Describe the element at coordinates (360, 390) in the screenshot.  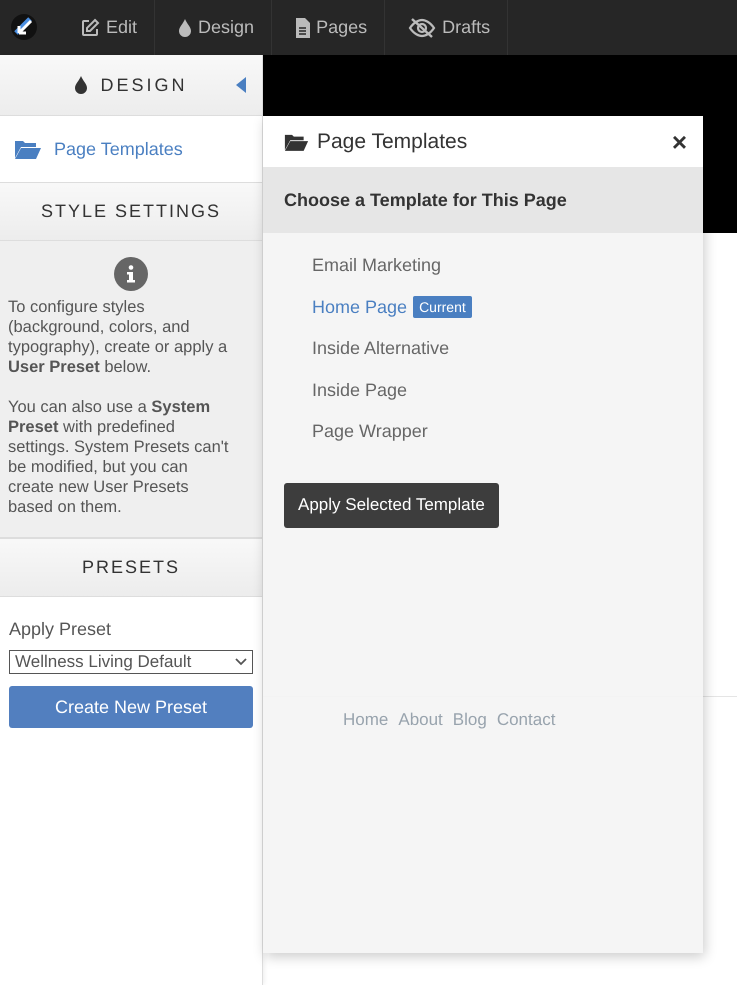
I see `template-option: Inside Page` at that location.